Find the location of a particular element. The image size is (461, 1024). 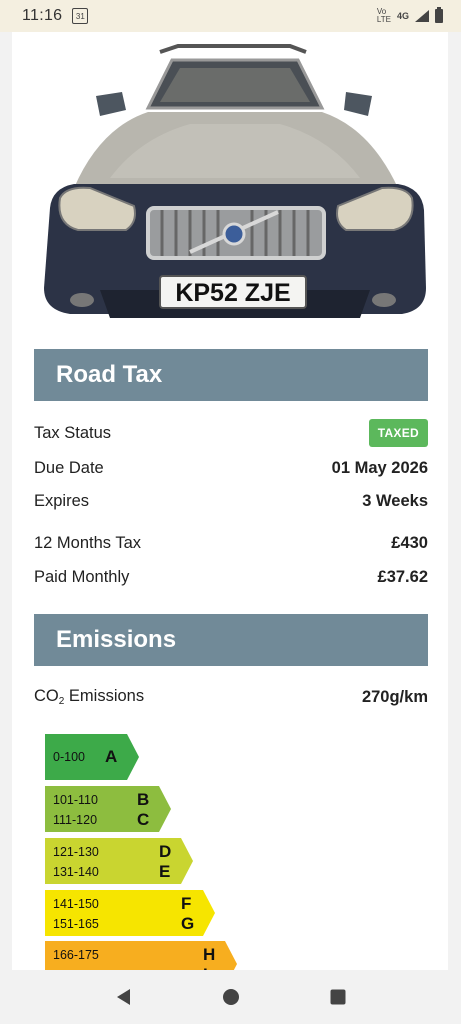

home-circle-icon is located at coordinates (230, 997).